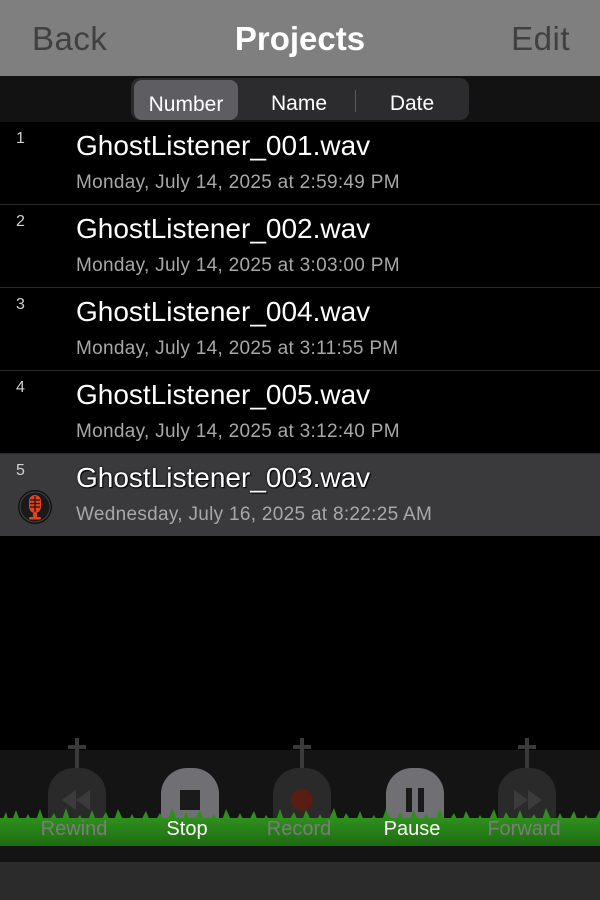  What do you see at coordinates (355, 101) in the screenshot?
I see `segment-divider` at bounding box center [355, 101].